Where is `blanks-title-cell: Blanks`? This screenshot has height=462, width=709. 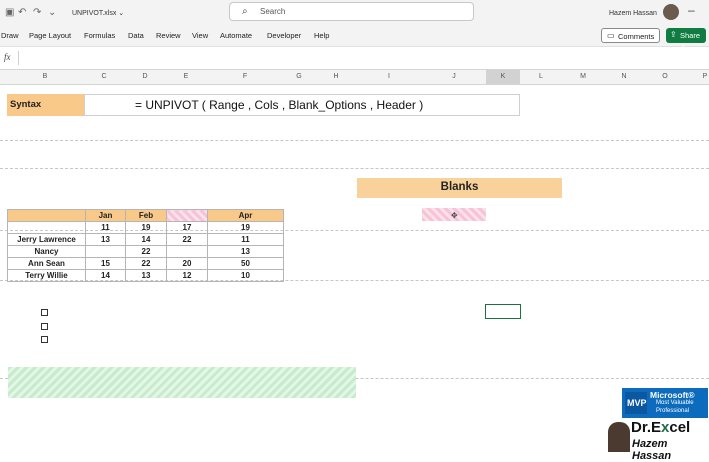 blanks-title-cell: Blanks is located at coordinates (459, 188).